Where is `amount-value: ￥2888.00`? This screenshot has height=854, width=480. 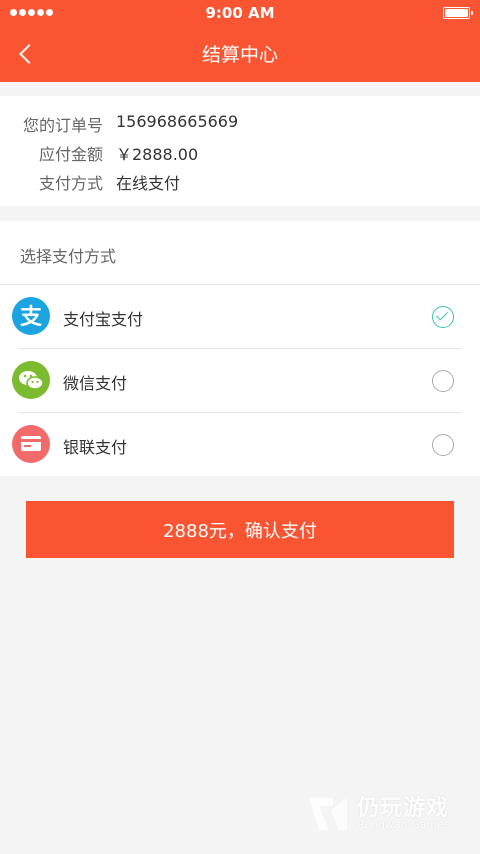 amount-value: ￥2888.00 is located at coordinates (157, 154).